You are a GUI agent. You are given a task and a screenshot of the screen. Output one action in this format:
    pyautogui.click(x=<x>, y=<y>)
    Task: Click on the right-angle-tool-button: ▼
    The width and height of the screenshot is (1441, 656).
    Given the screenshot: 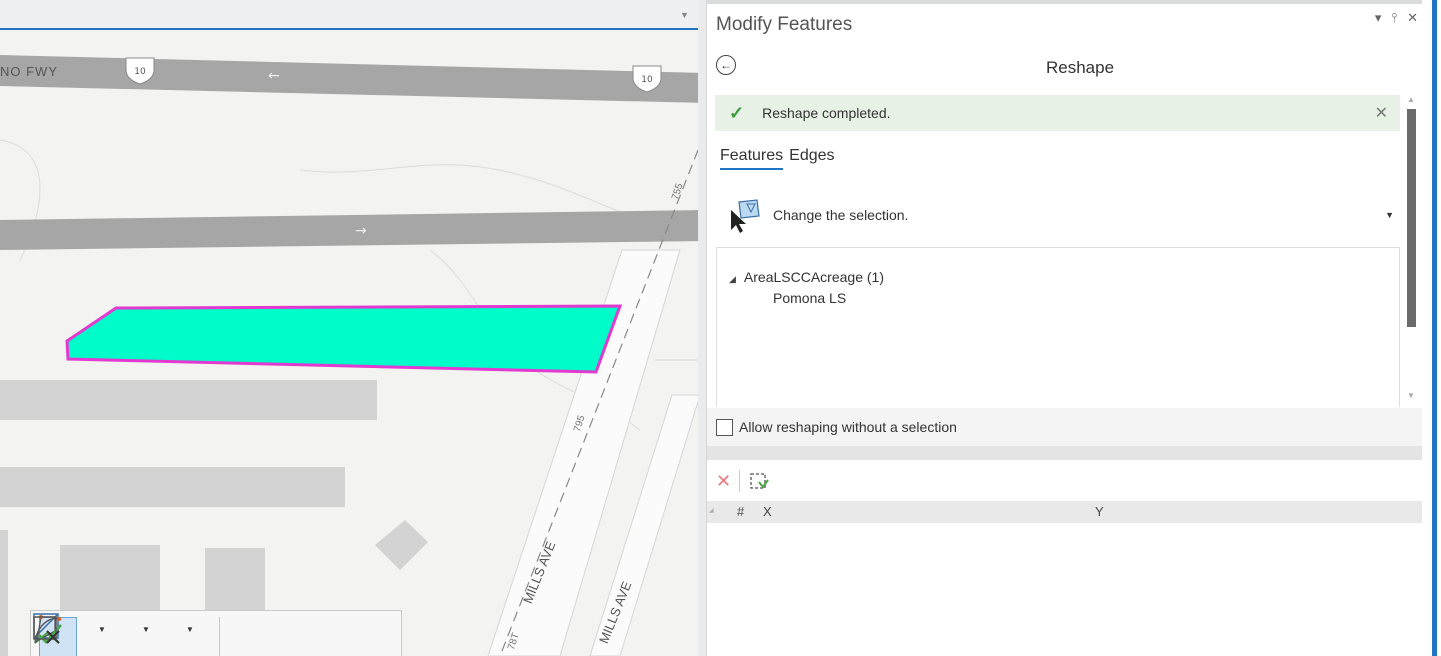 What is the action you would take?
    pyautogui.click(x=77, y=636)
    